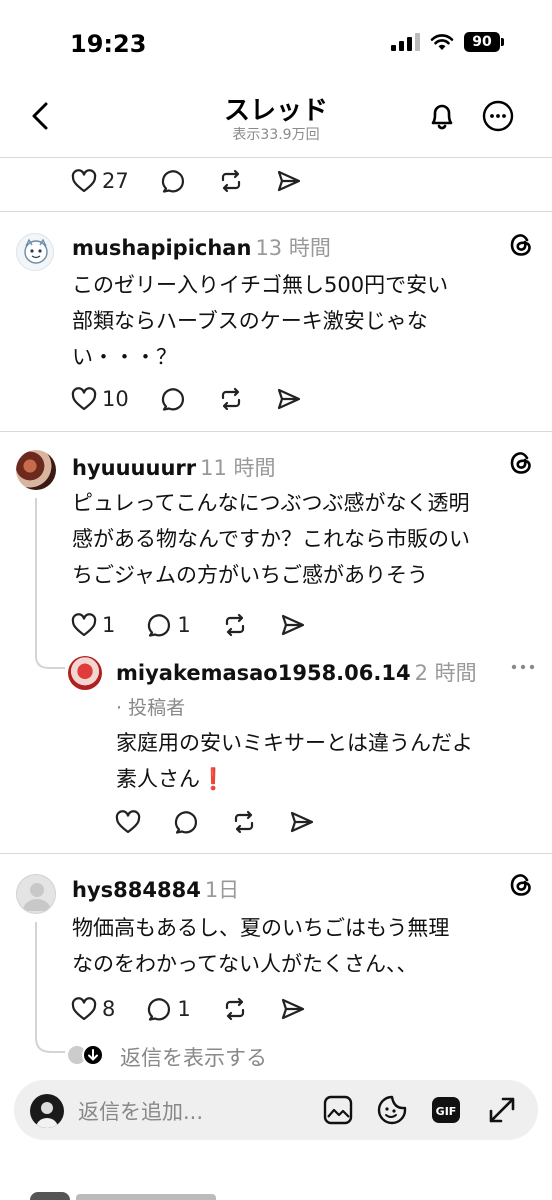  I want to click on post-text-line: ちごジャムの方がいちご感がありそう, so click(250, 575).